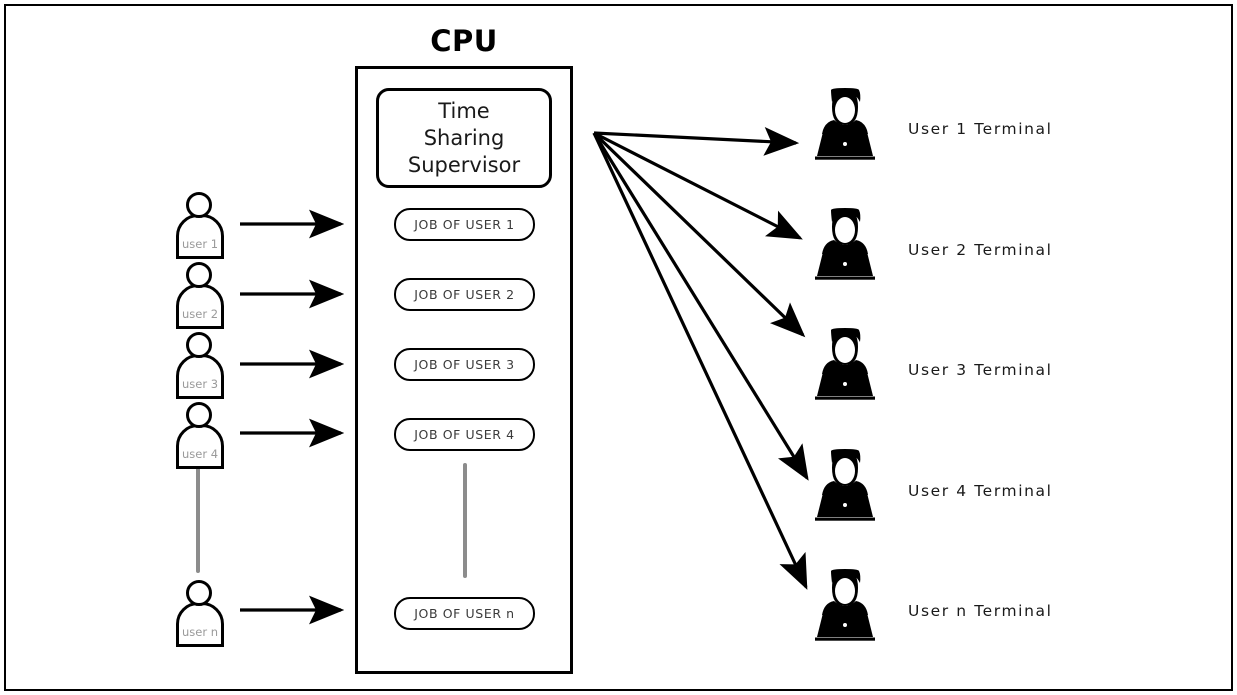 The image size is (1237, 695). I want to click on user-label: user 4, so click(200, 454).